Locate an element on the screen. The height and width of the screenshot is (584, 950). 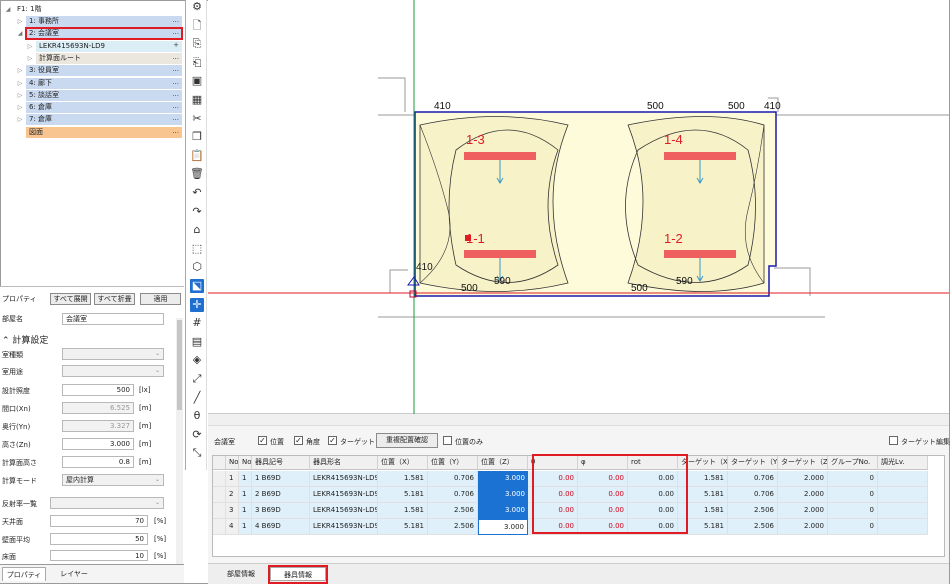
table-cell: 2 B69D is located at coordinates (281, 495).